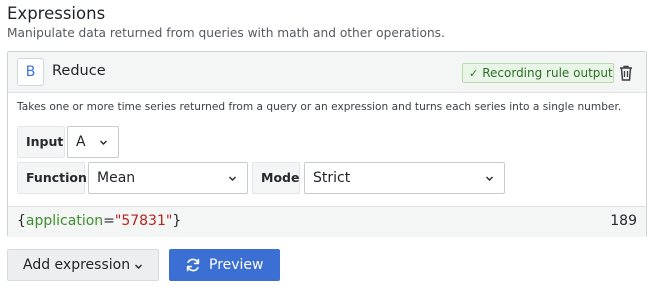 Image resolution: width=651 pixels, height=287 pixels. Describe the element at coordinates (30, 72) in the screenshot. I see `ref-id-badge: B` at that location.